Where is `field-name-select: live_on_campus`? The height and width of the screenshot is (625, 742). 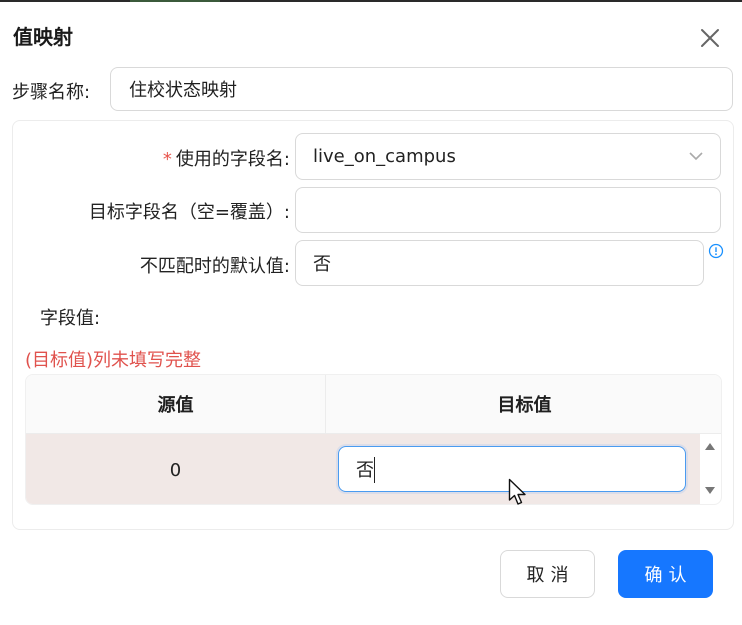
field-name-select: live_on_campus is located at coordinates (508, 156).